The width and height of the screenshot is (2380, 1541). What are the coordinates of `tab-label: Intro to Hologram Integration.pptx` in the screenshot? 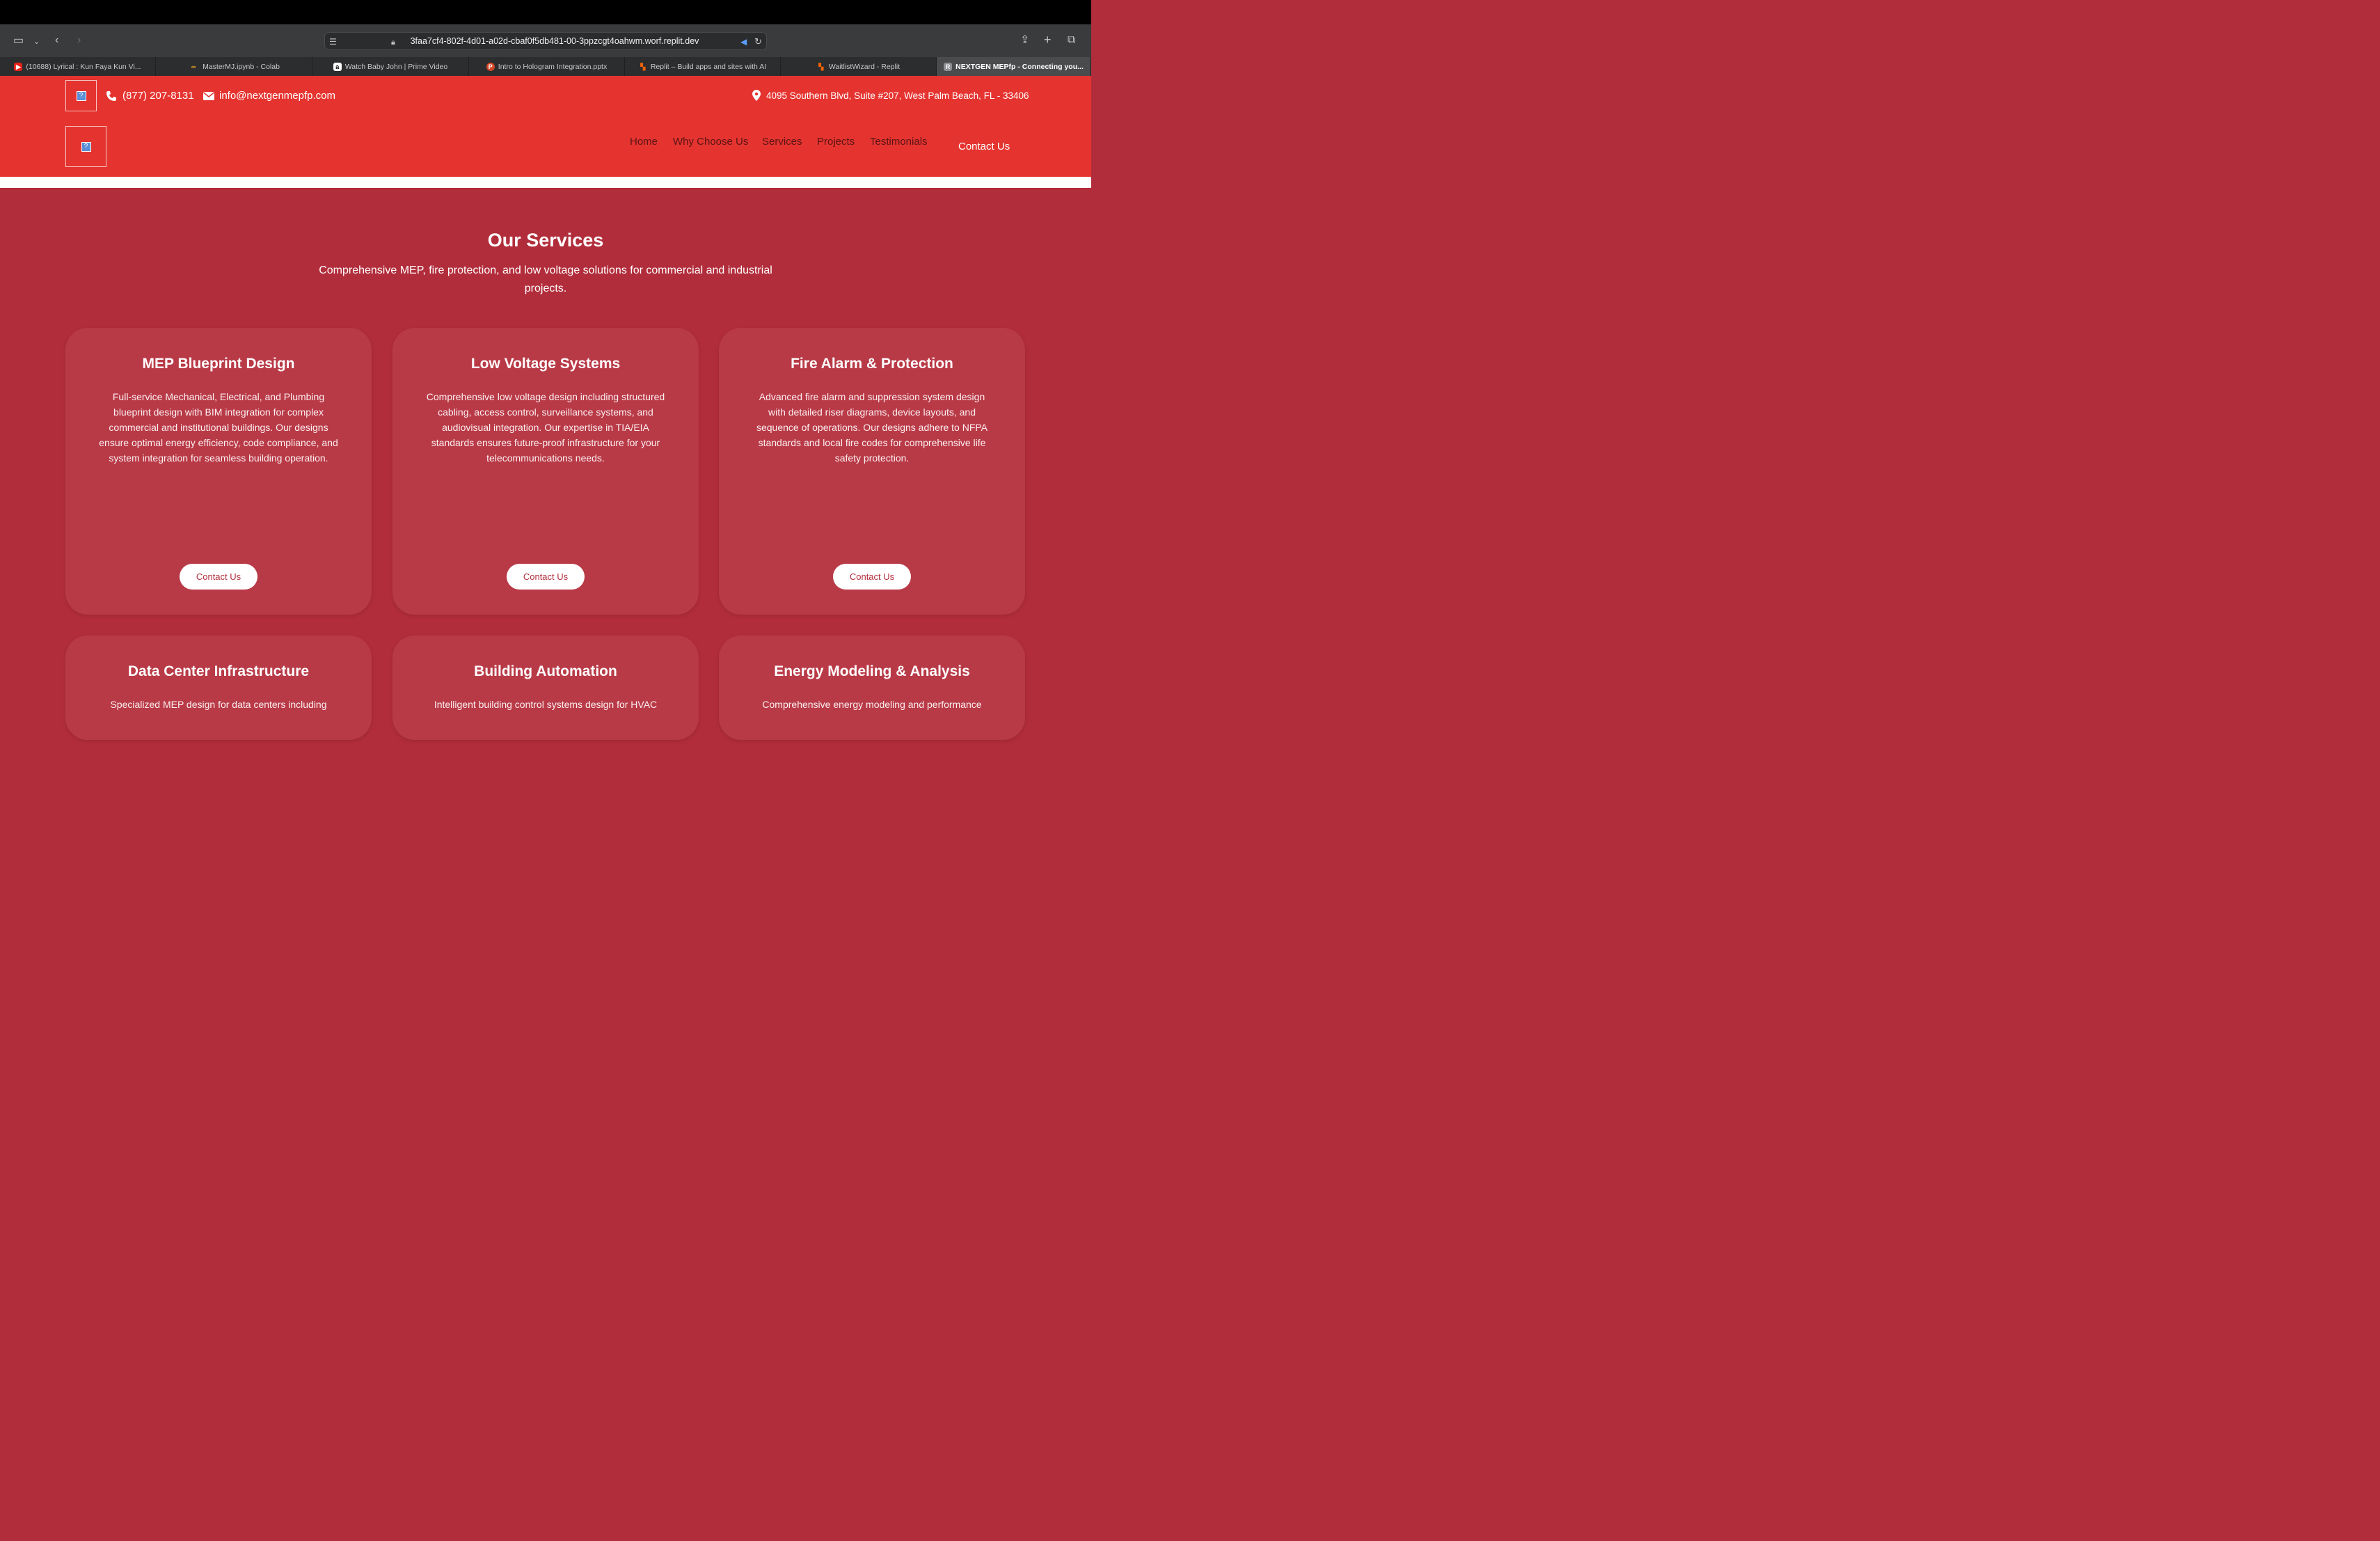 It's located at (553, 66).